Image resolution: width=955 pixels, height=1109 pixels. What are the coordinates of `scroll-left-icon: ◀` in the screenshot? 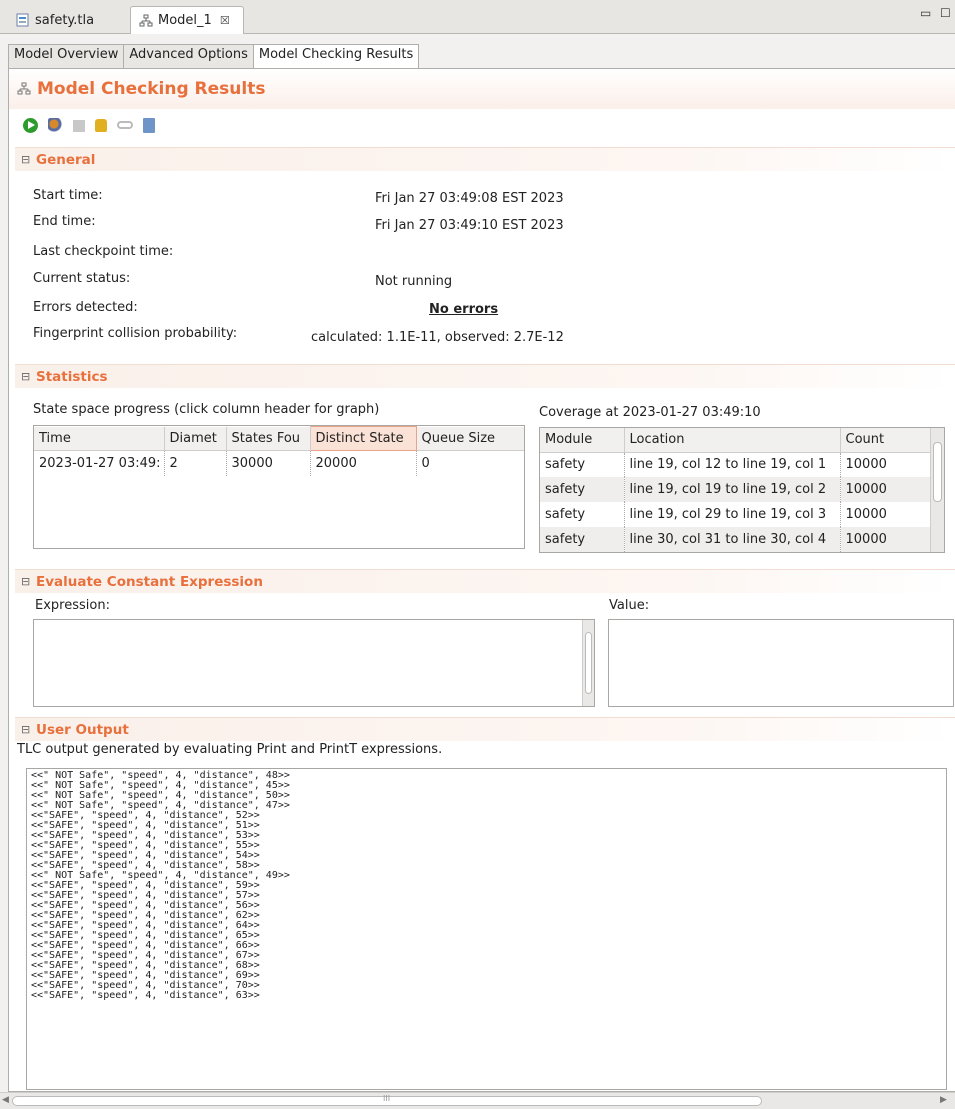 It's located at (5, 1100).